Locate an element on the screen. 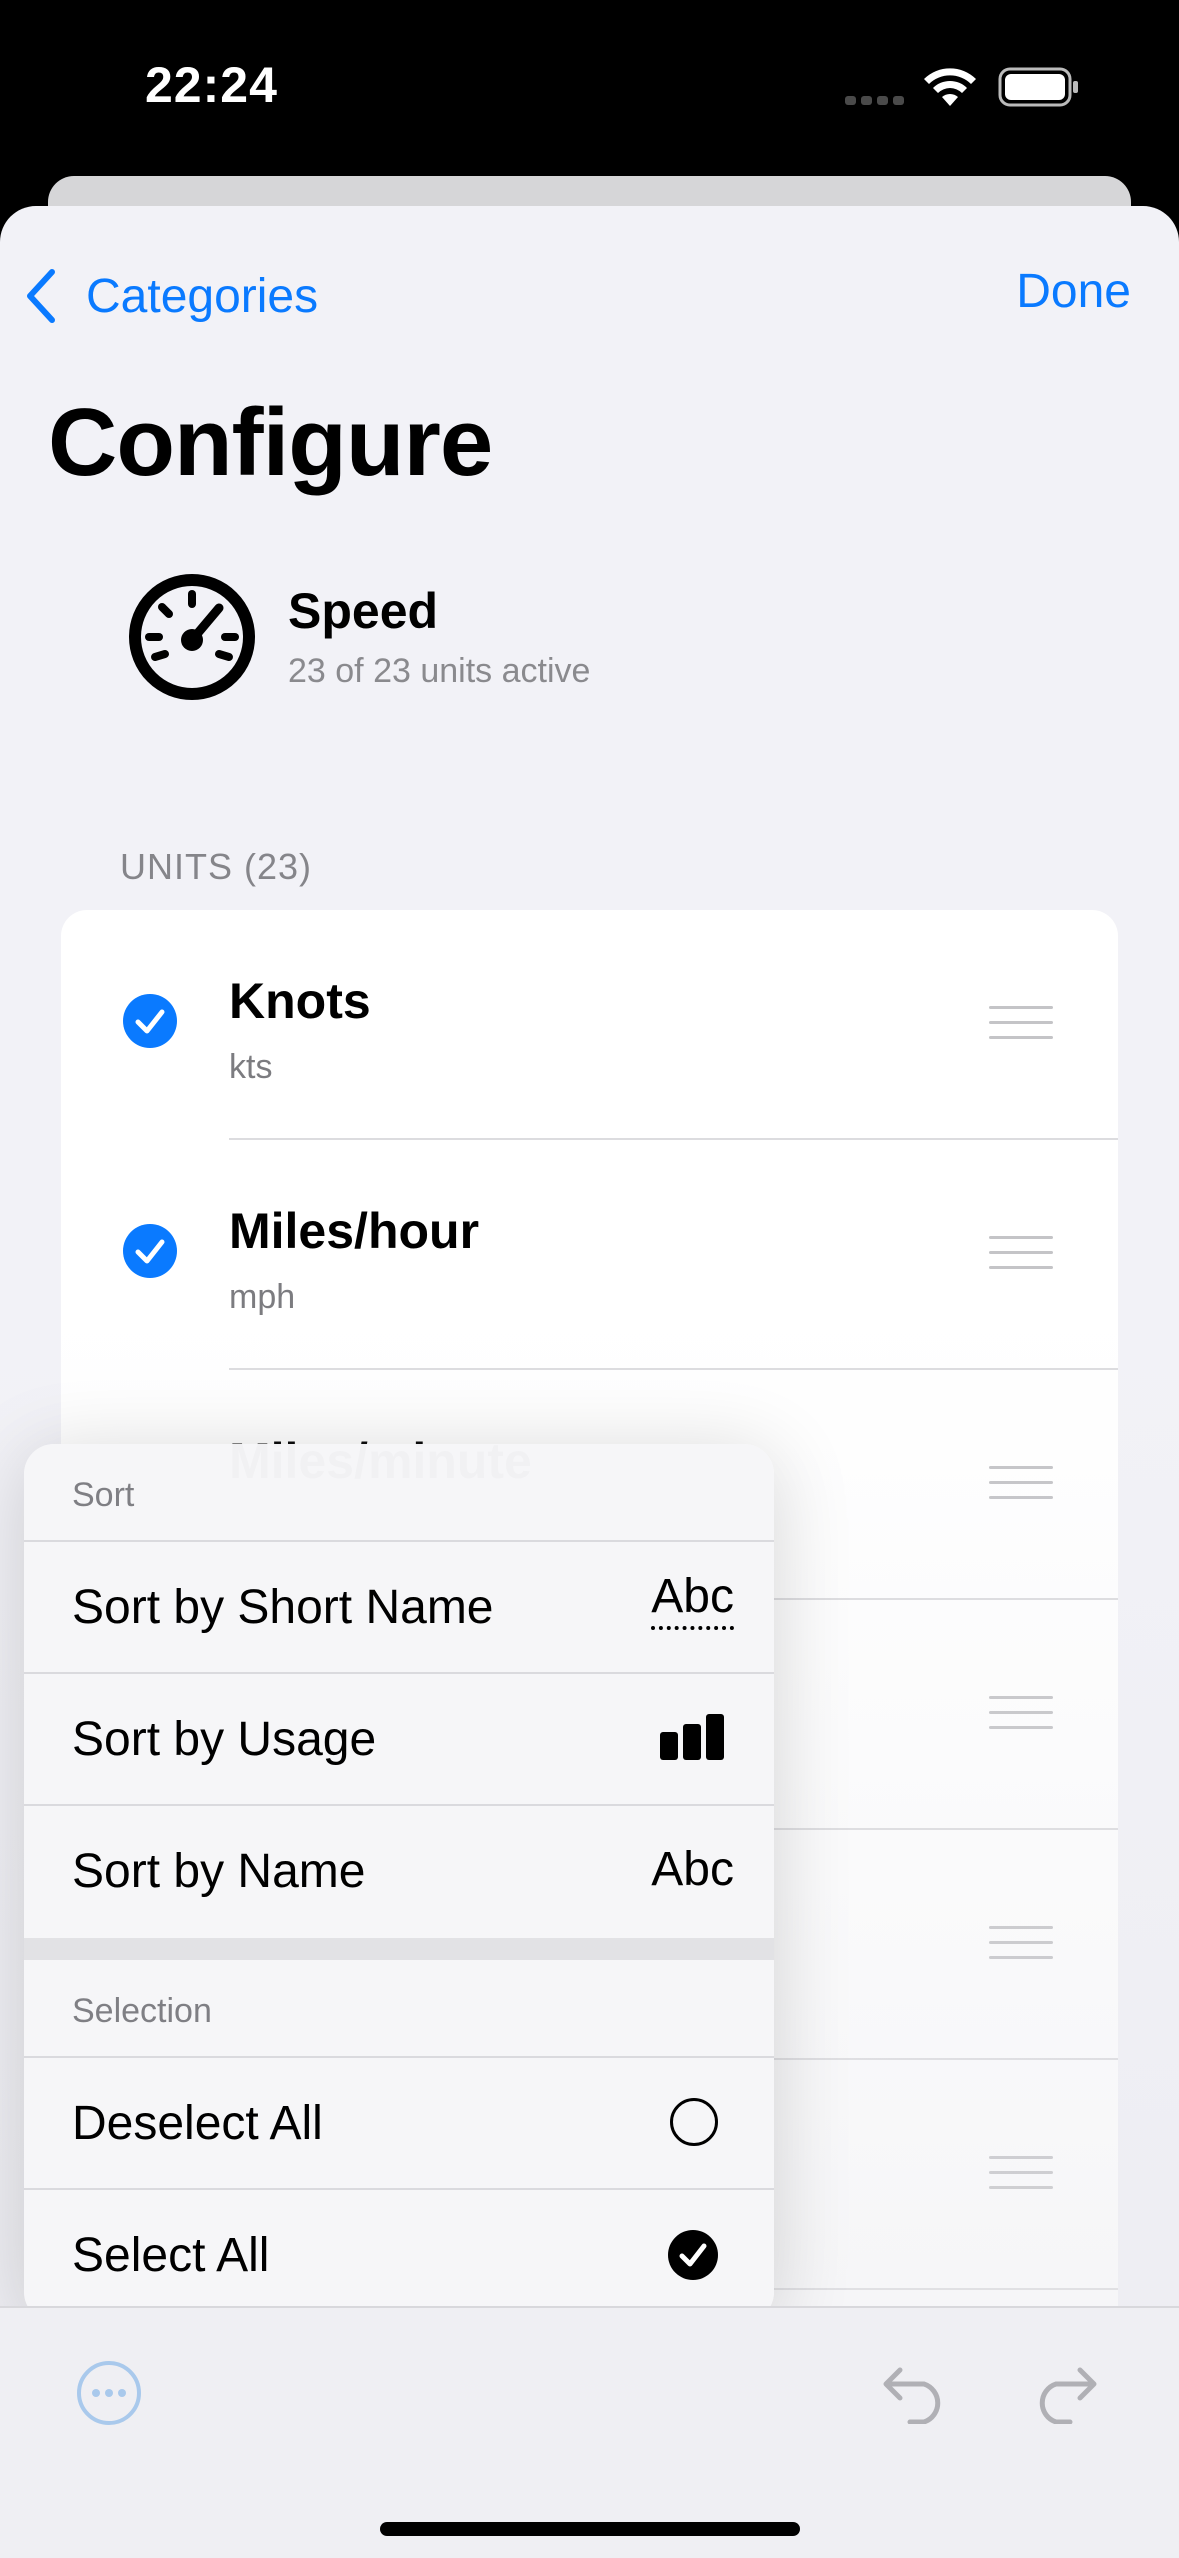  unit-short-name: mph is located at coordinates (262, 1297).